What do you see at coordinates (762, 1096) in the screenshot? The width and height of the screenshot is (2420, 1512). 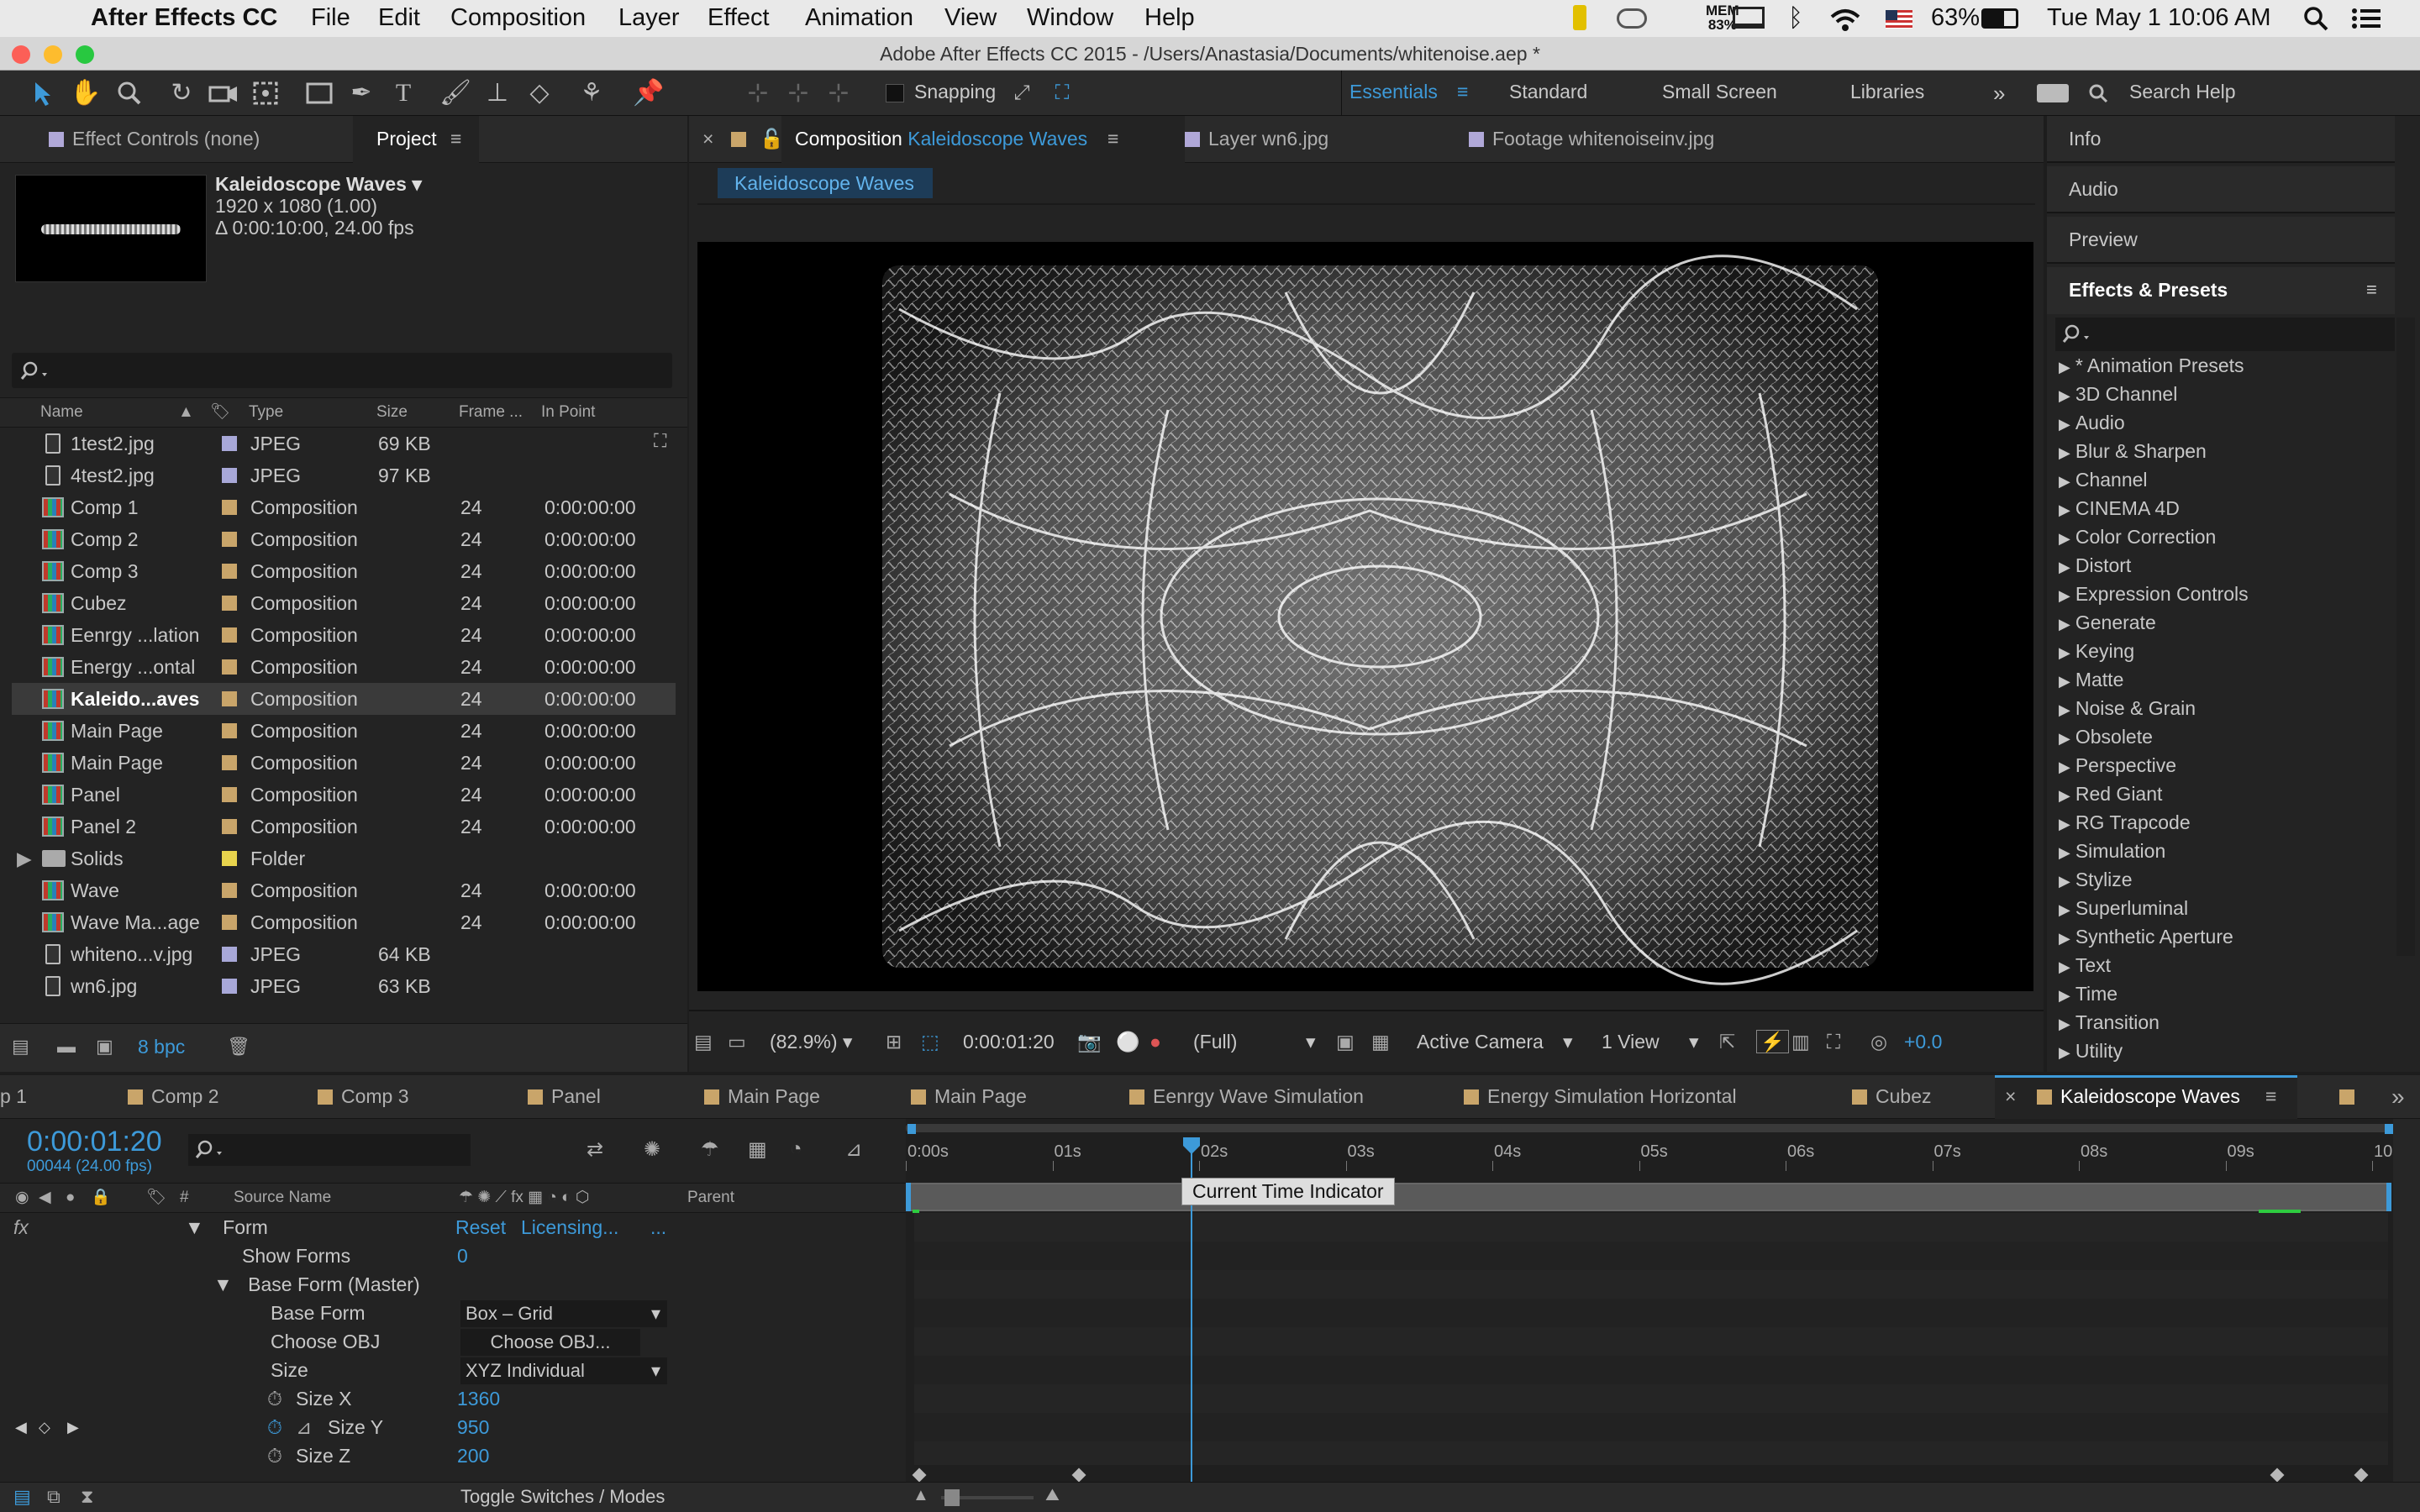 I see `timeline-tab-main-page: Main Page` at bounding box center [762, 1096].